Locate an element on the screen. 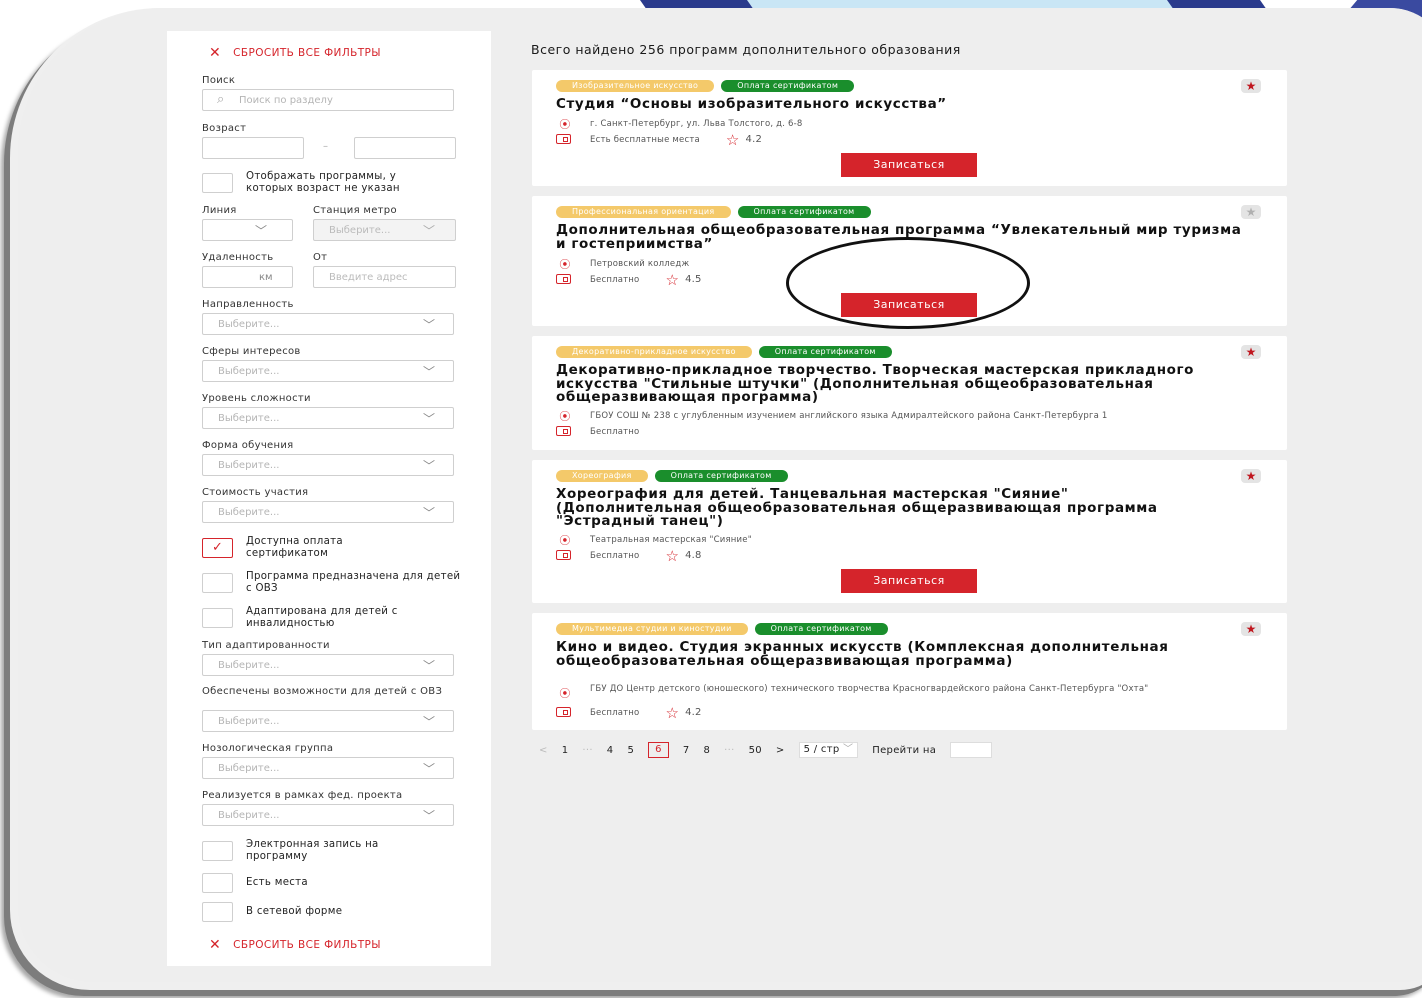 The height and width of the screenshot is (998, 1422). network-form-label: В сетевой форме is located at coordinates (294, 911).